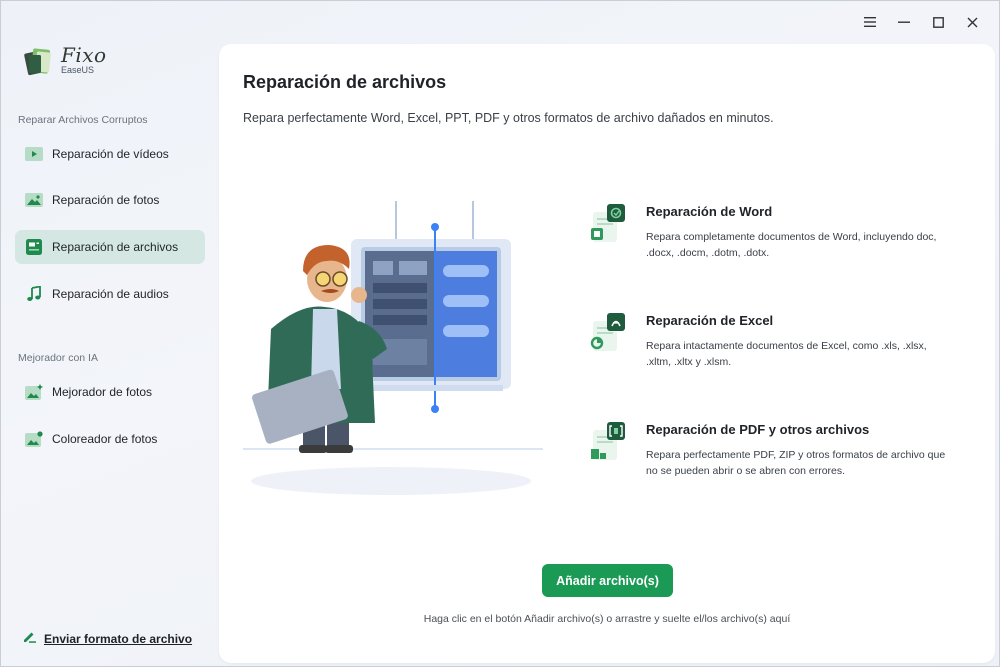  What do you see at coordinates (758, 429) in the screenshot?
I see `feature-title: Reparación de PDF y otros archivos` at bounding box center [758, 429].